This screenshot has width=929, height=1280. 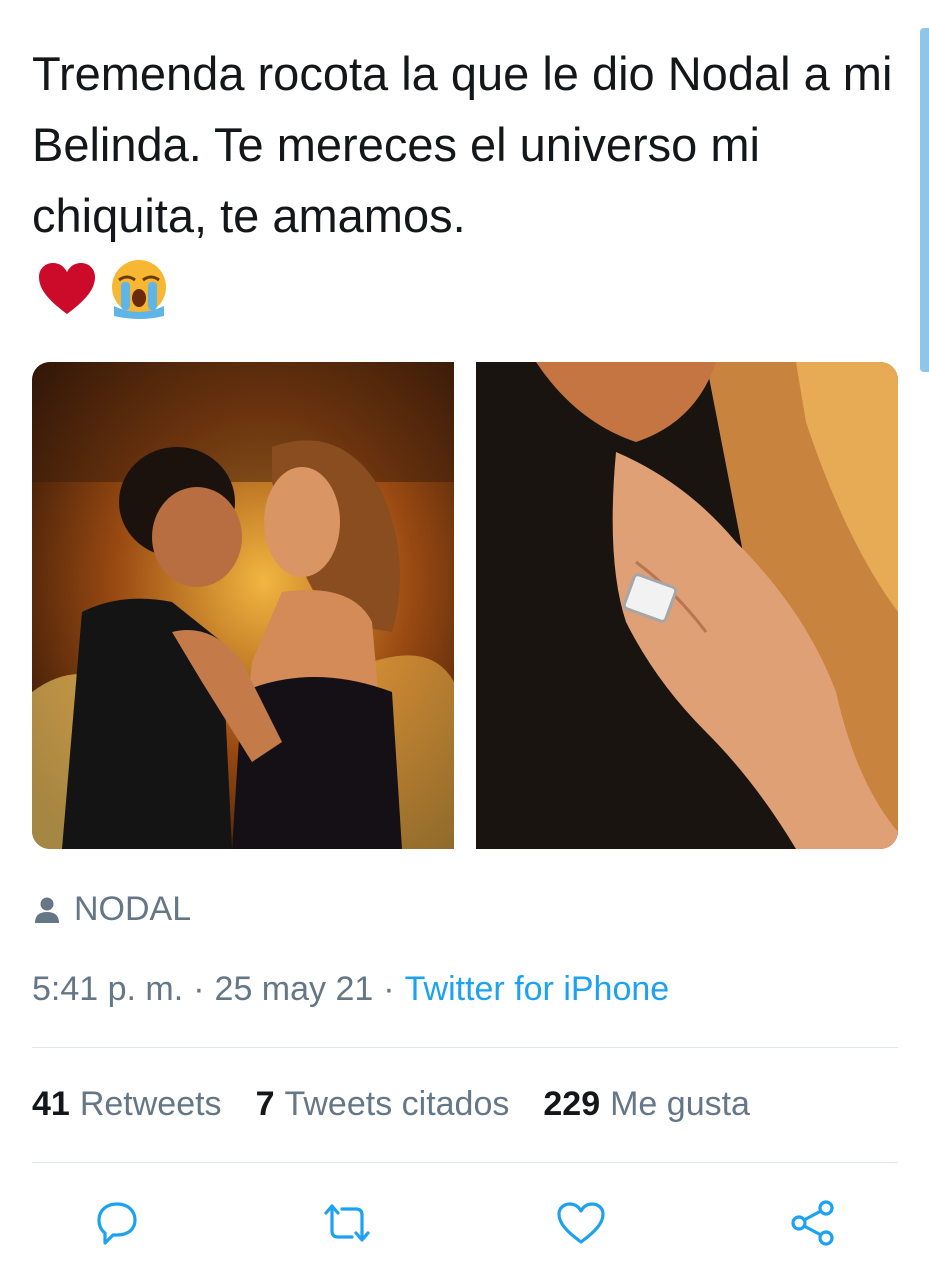 What do you see at coordinates (265, 1104) in the screenshot?
I see `quotes-count: 7` at bounding box center [265, 1104].